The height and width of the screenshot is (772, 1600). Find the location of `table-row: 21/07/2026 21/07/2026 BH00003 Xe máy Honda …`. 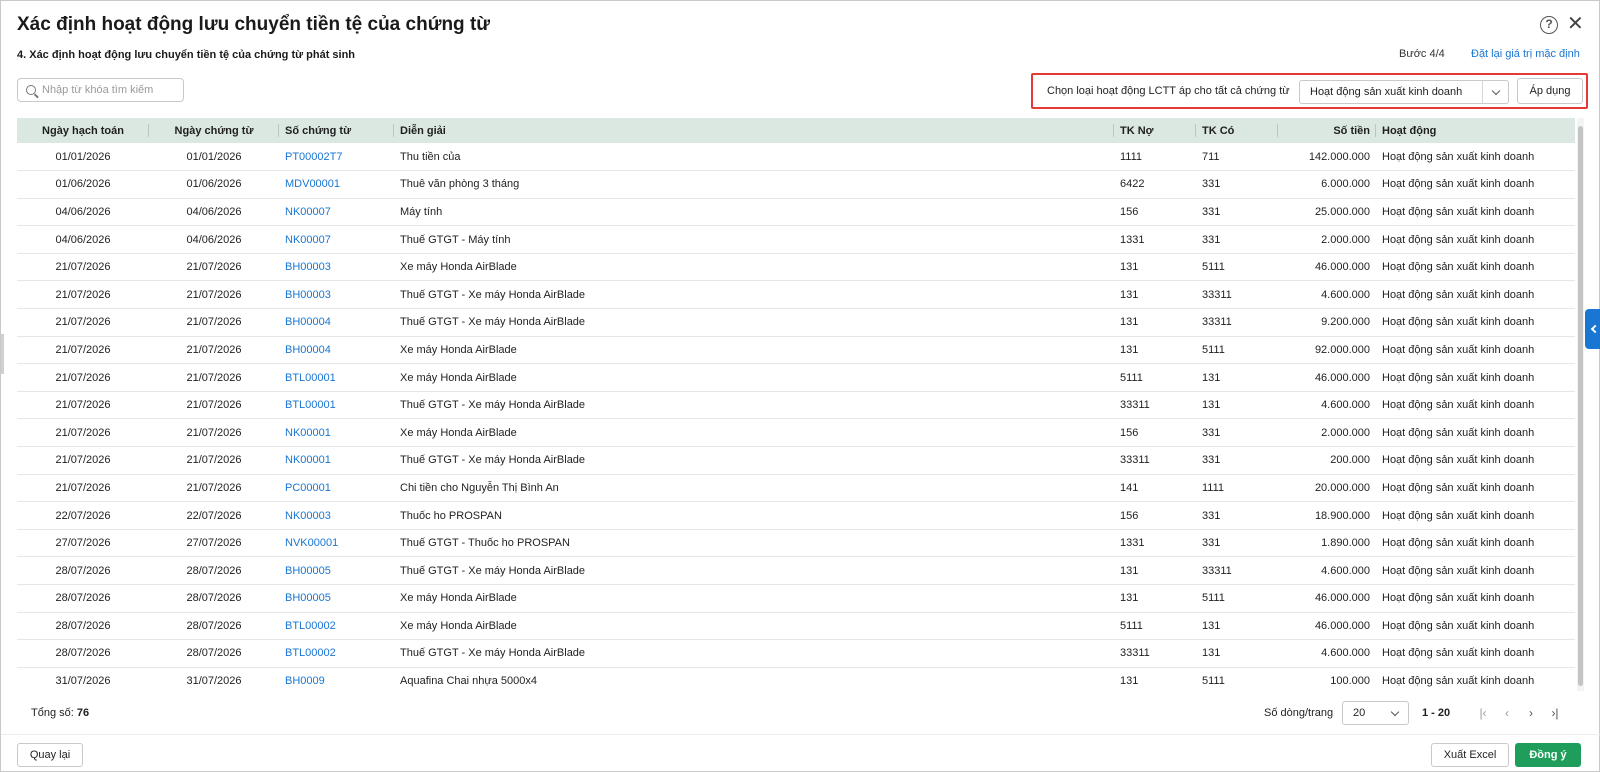

table-row: 21/07/2026 21/07/2026 BH00003 Xe máy Honda … is located at coordinates (796, 267).